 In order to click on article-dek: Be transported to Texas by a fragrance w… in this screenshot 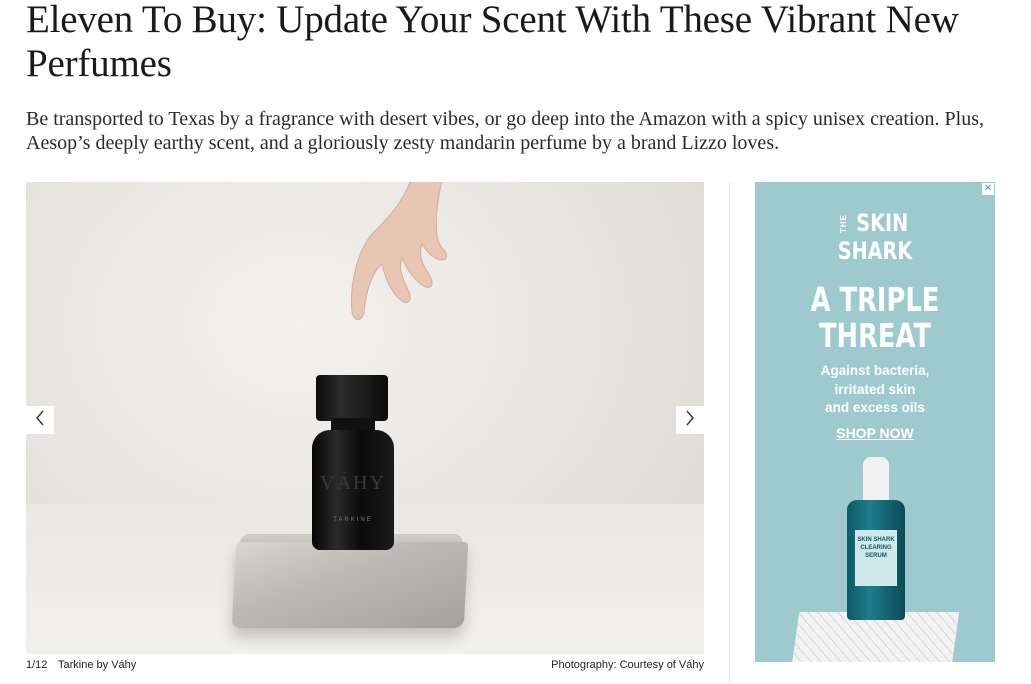, I will do `click(505, 131)`.